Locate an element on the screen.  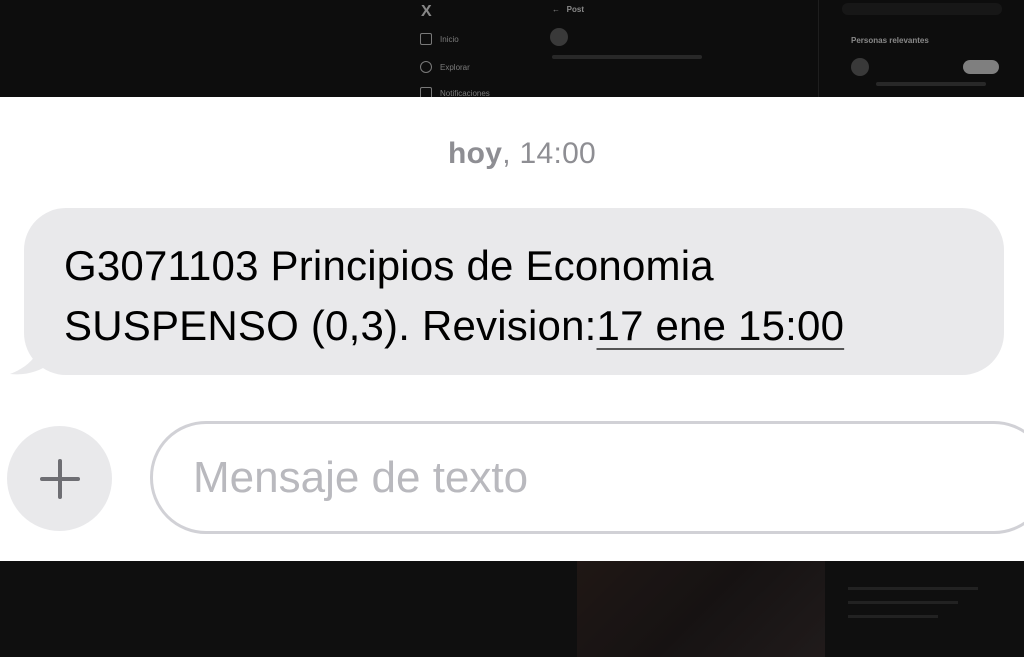
background-post-title-text: Post is located at coordinates (575, 9).